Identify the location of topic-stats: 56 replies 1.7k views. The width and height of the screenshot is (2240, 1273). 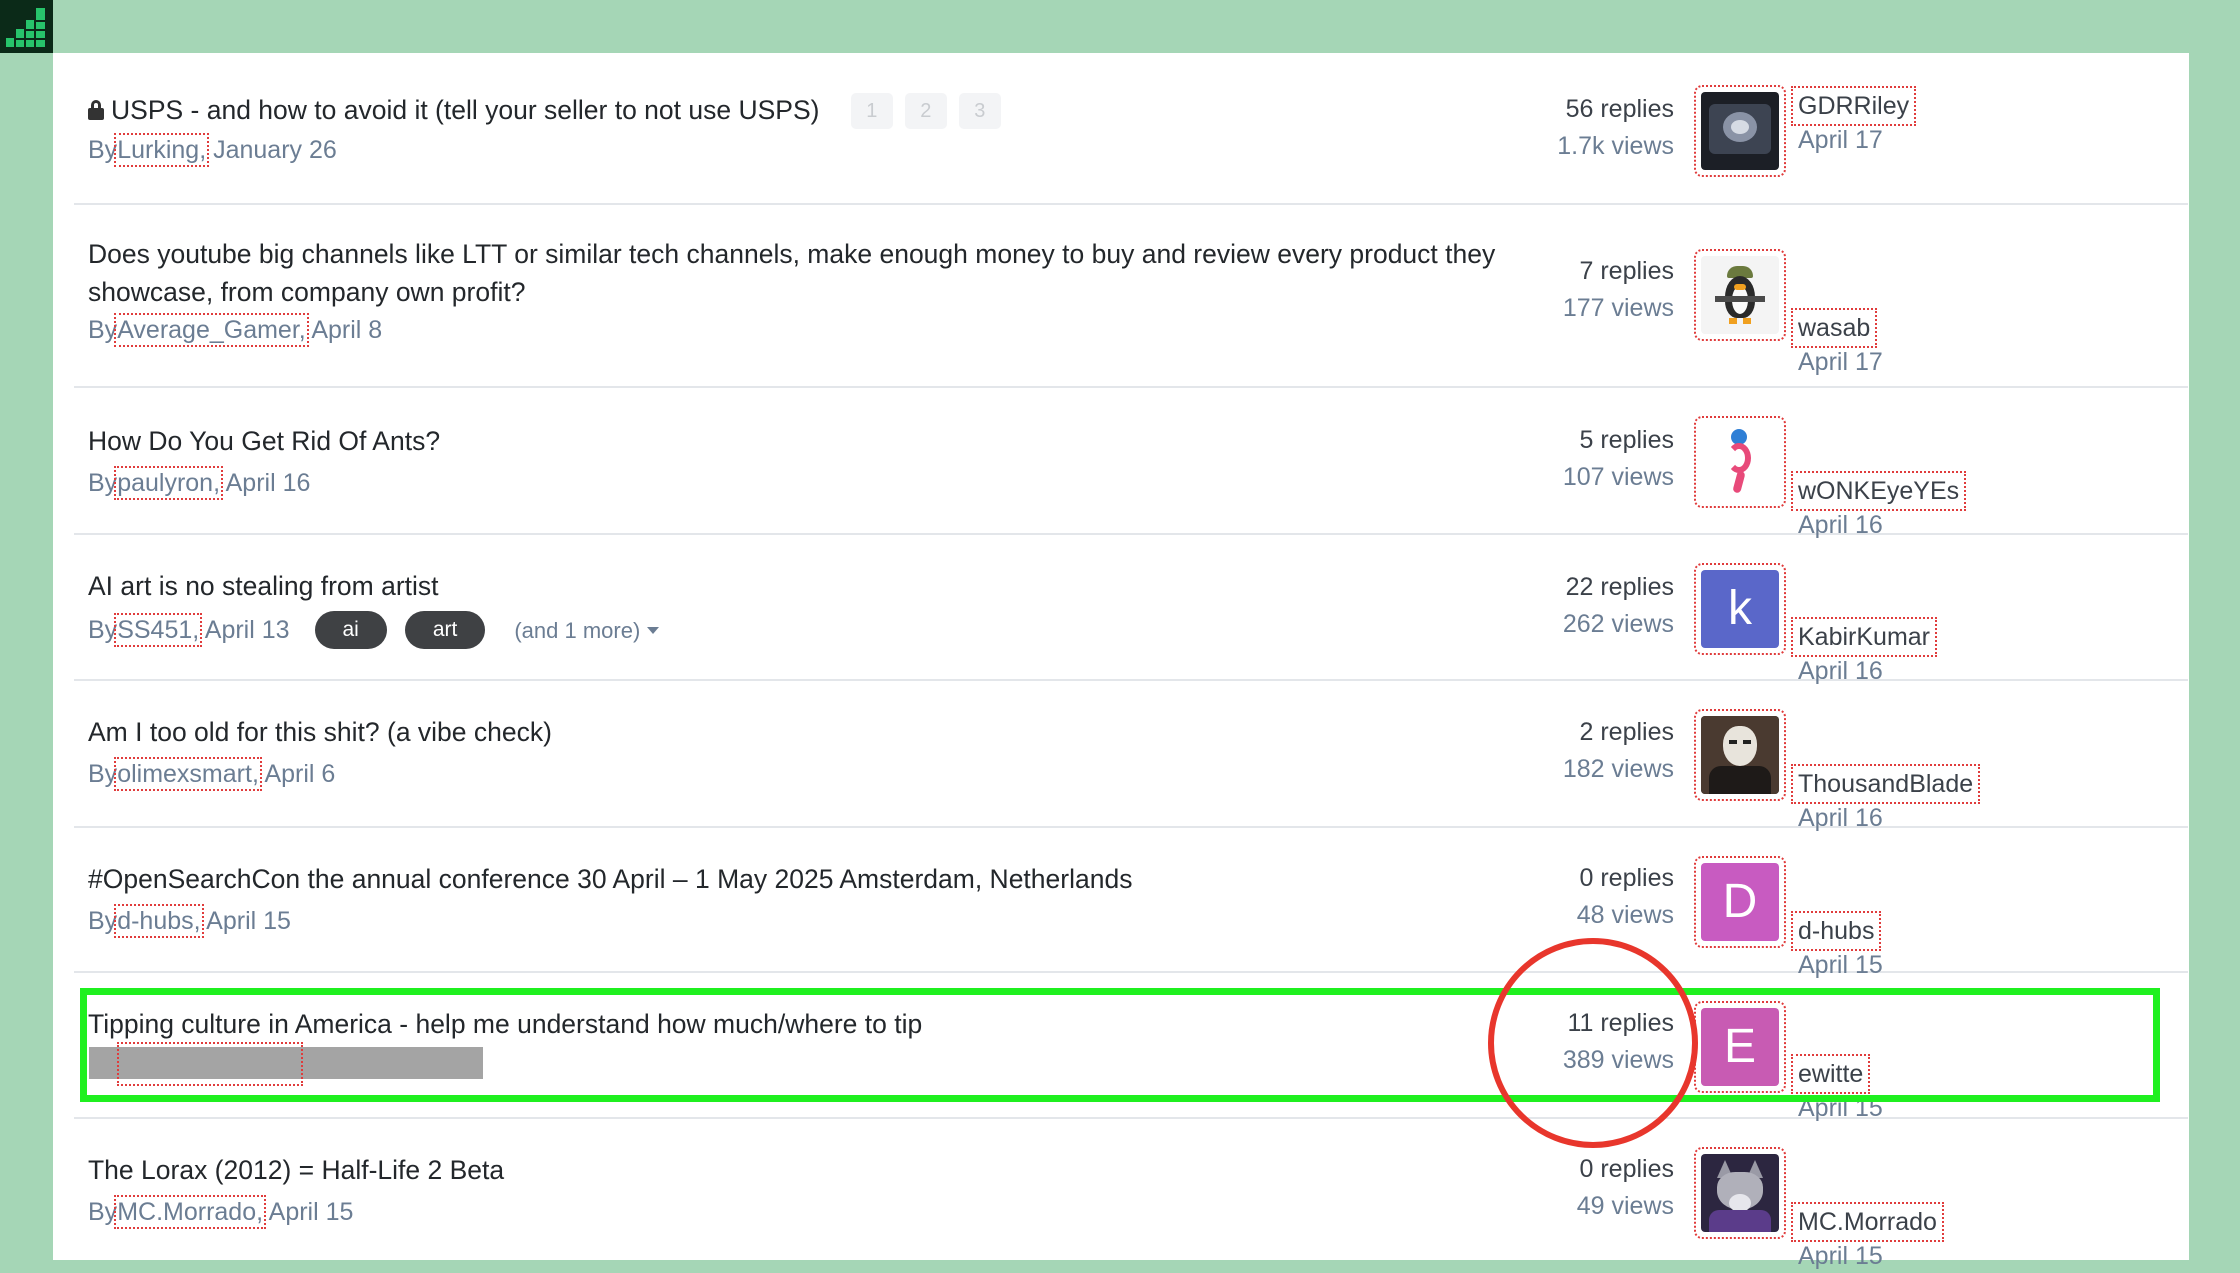
(1529, 128).